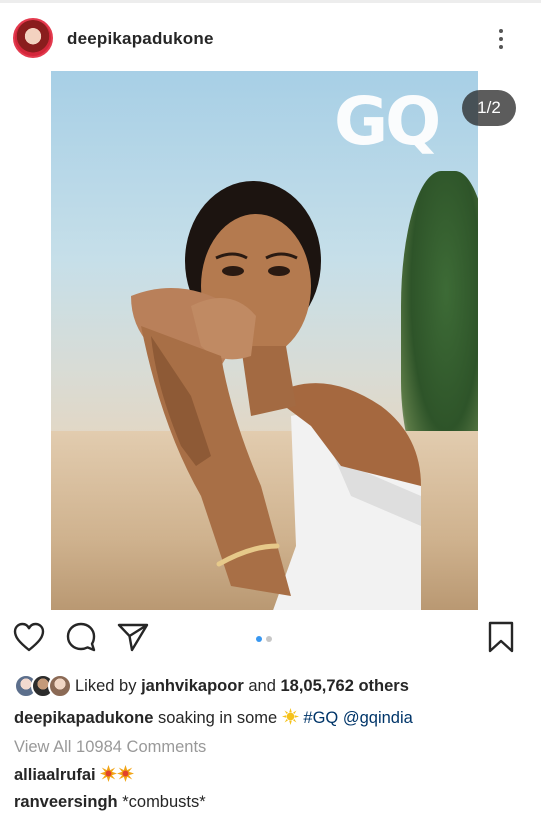 Image resolution: width=541 pixels, height=825 pixels. Describe the element at coordinates (387, 121) in the screenshot. I see `gq-logo: GQ` at that location.